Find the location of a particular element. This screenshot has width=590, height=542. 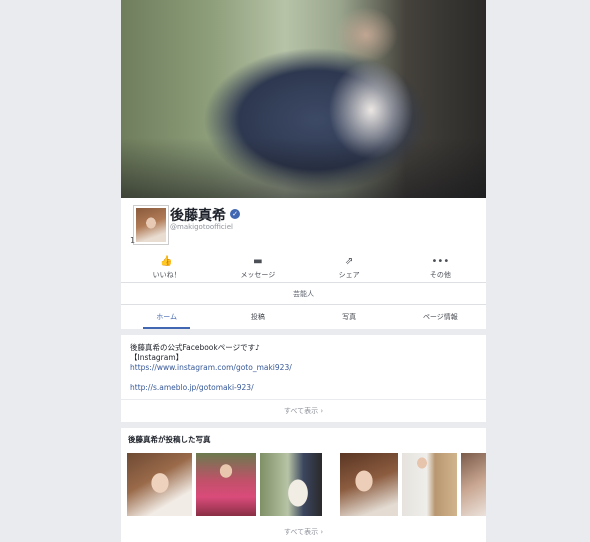

photo-strip is located at coordinates (306, 484).